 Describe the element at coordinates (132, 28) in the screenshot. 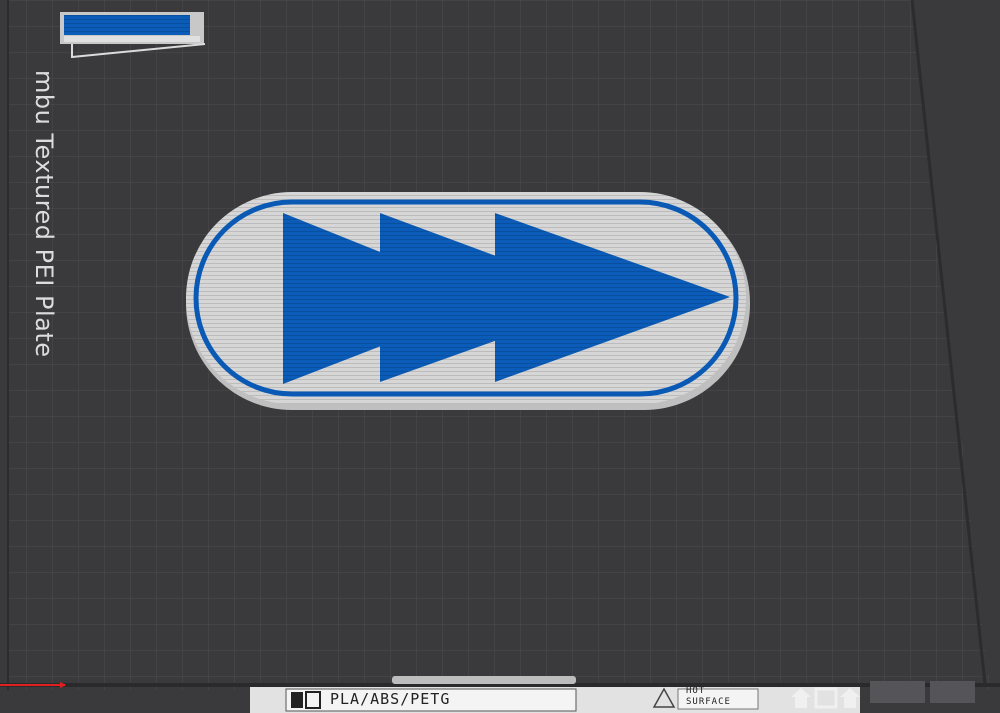

I see `plate-logo` at that location.